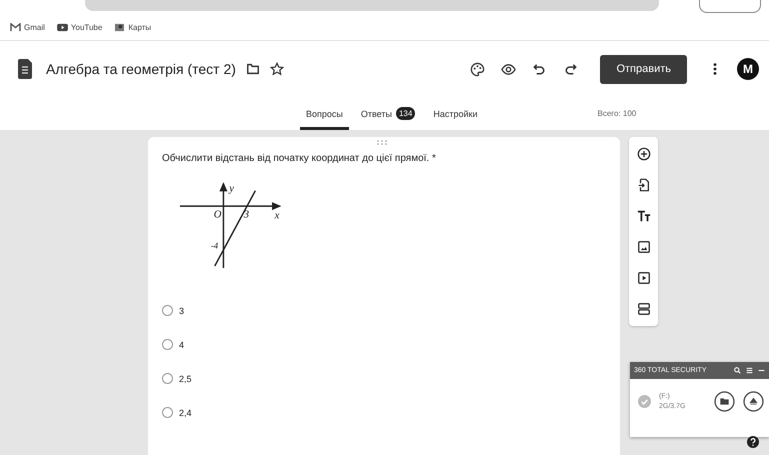  I want to click on tab: Настройки, so click(455, 113).